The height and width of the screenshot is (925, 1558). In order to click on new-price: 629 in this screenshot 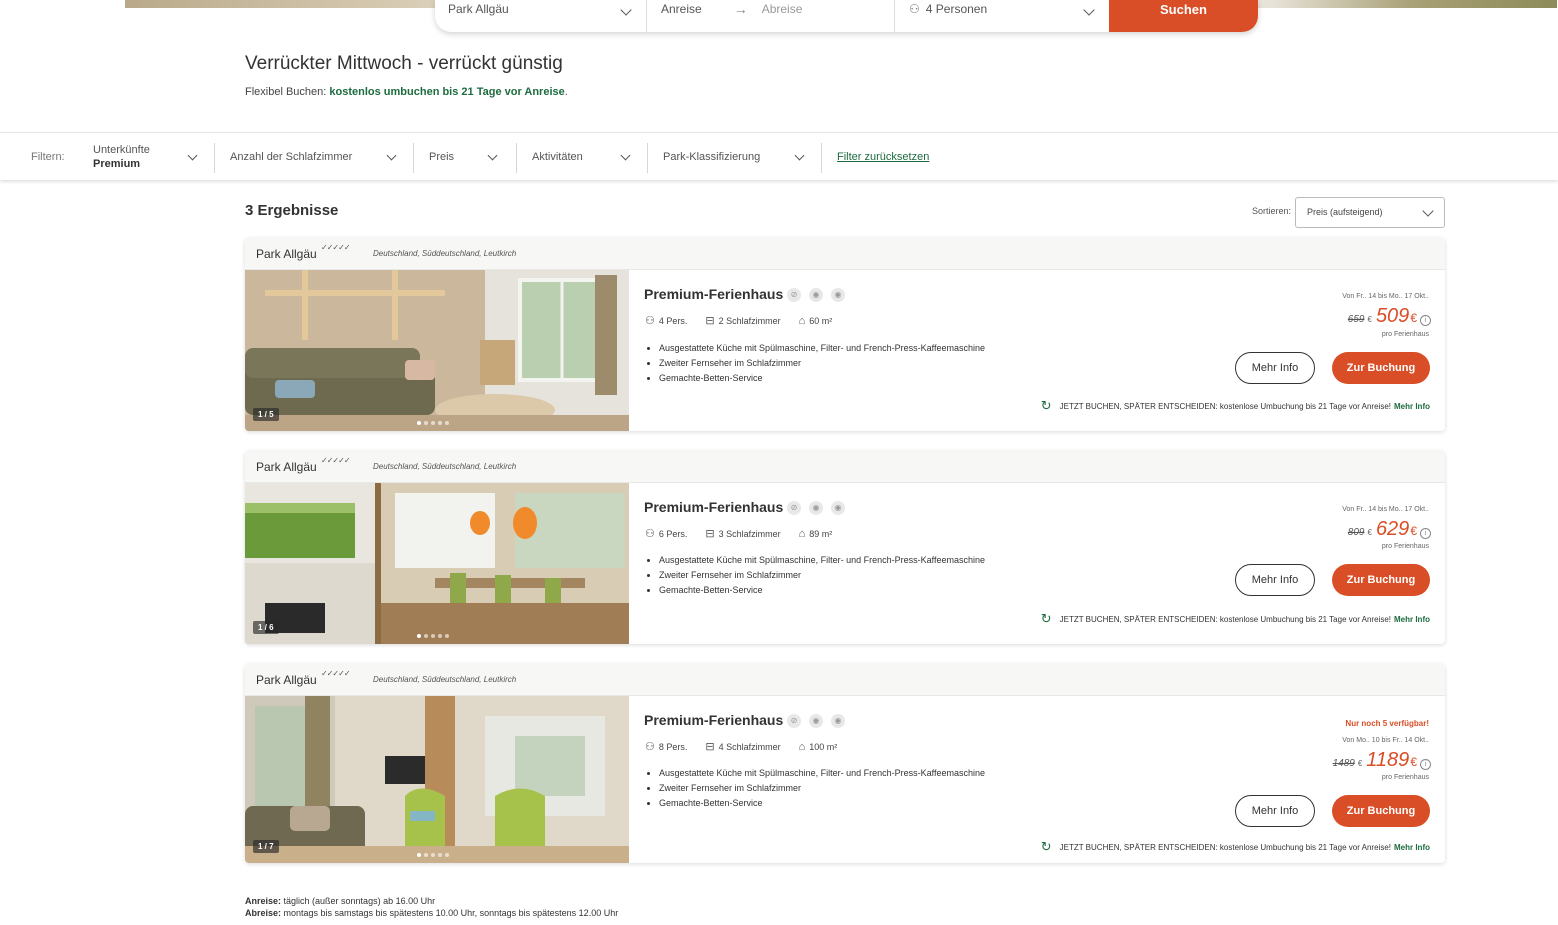, I will do `click(1392, 529)`.